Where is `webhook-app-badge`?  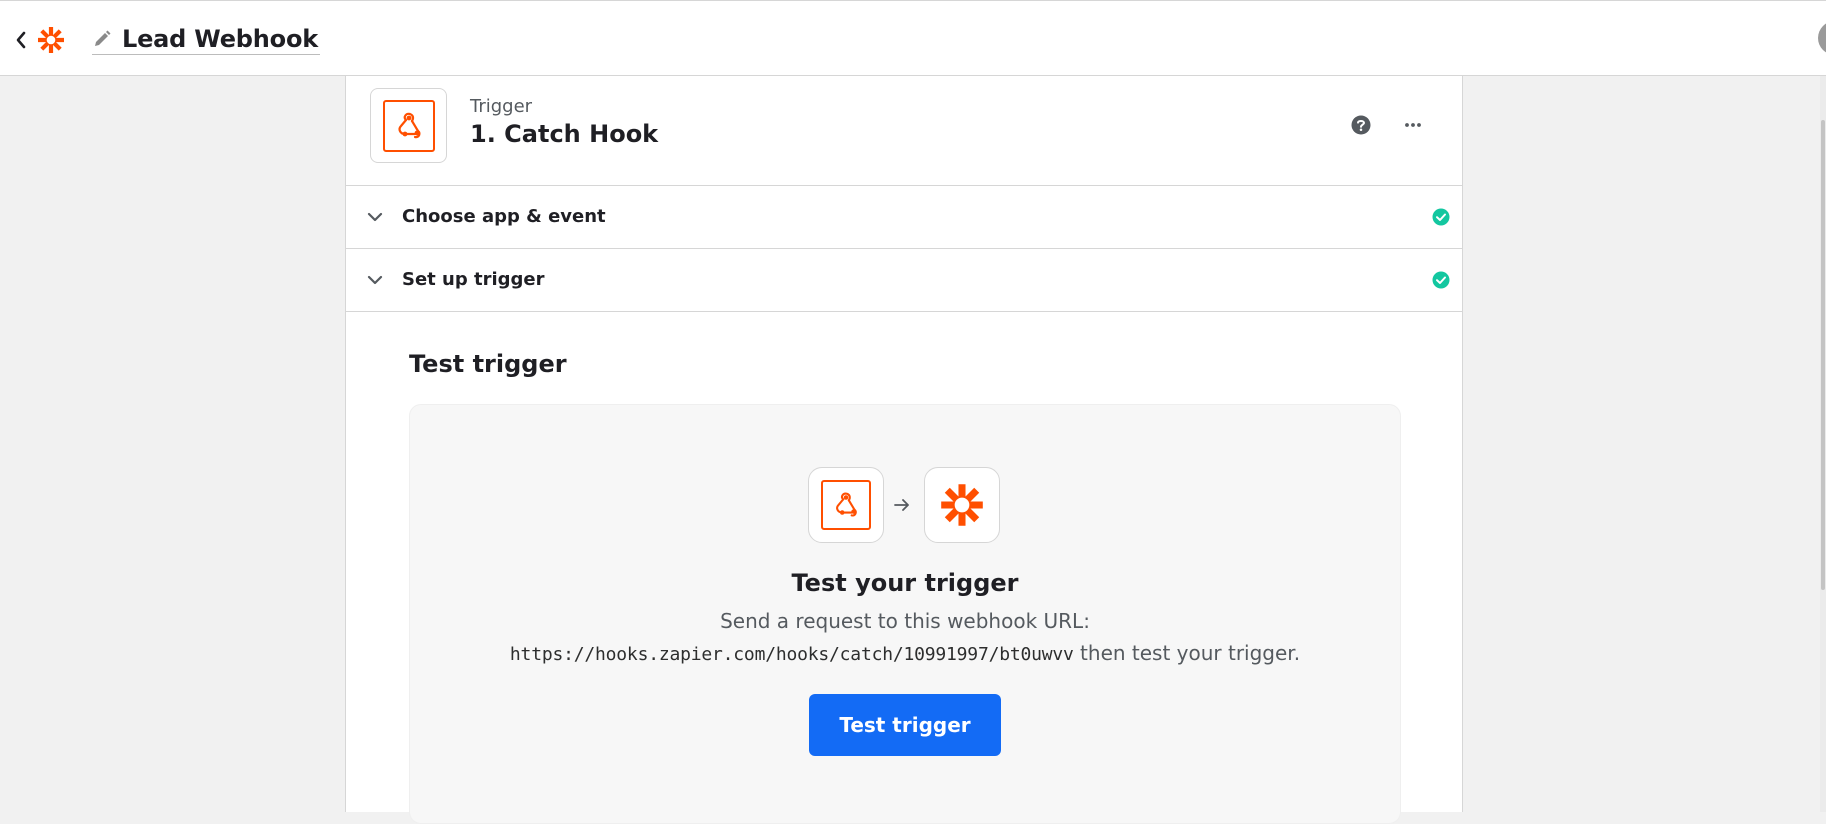
webhook-app-badge is located at coordinates (846, 505).